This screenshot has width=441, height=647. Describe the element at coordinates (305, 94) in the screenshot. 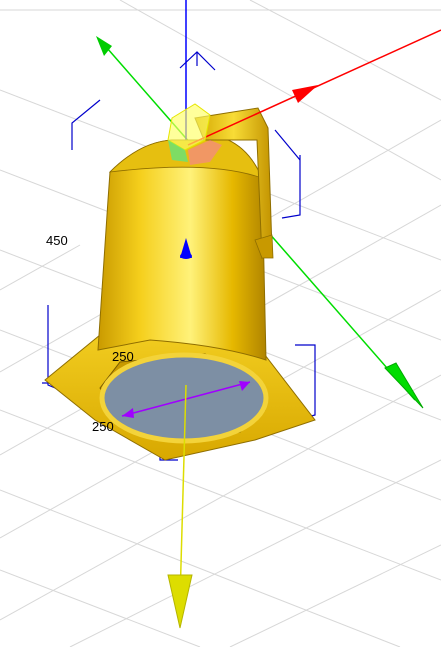

I see `x-axis-arrow-icon` at that location.